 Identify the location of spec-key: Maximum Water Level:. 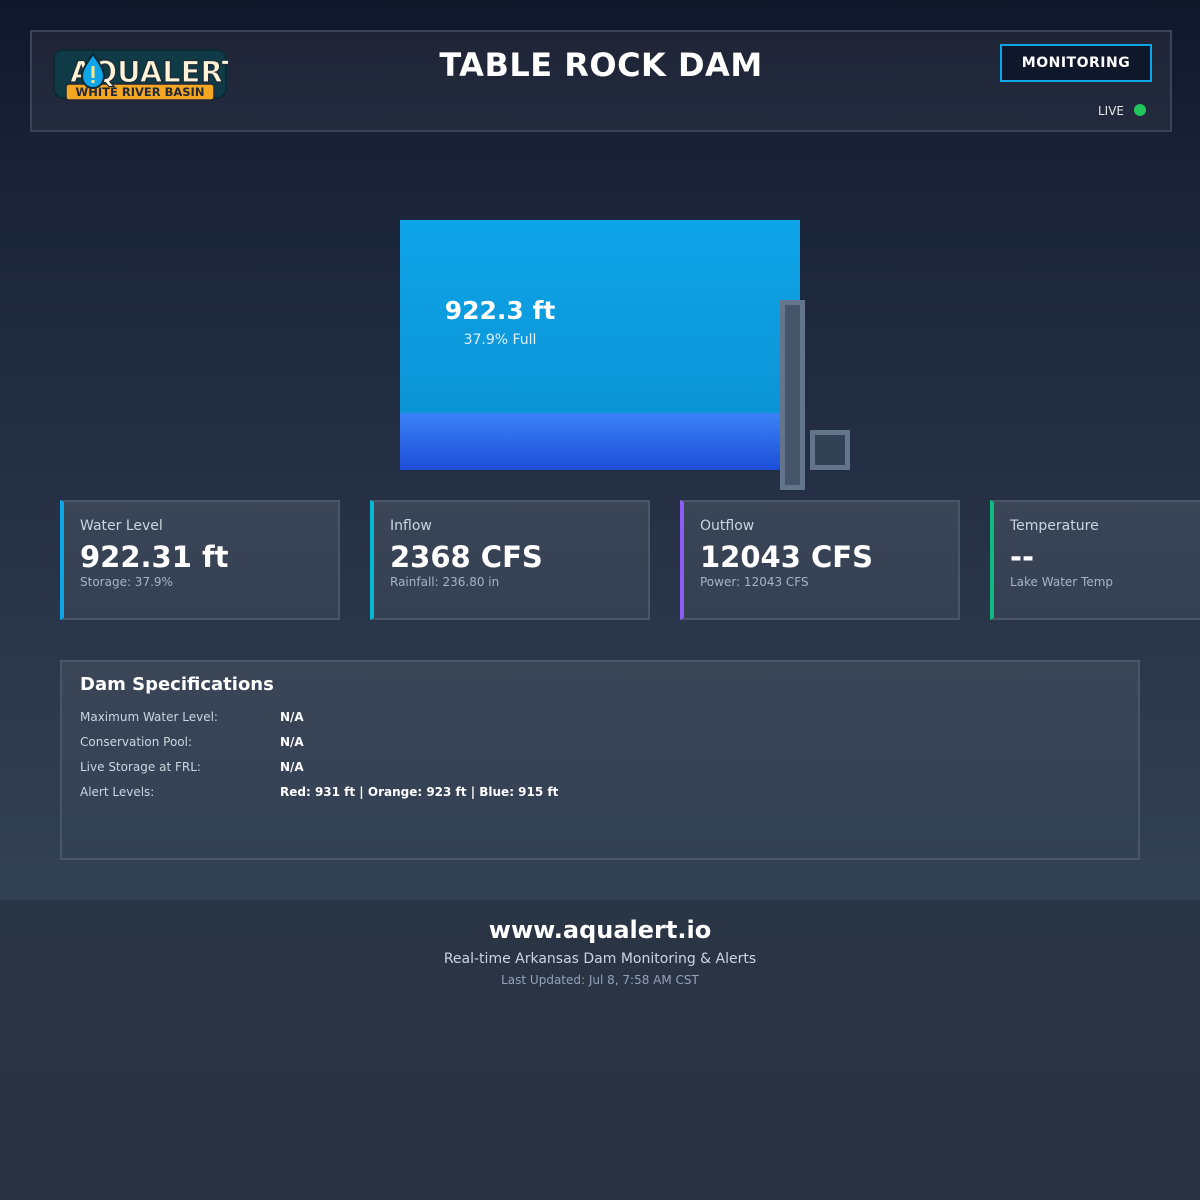
(149, 717).